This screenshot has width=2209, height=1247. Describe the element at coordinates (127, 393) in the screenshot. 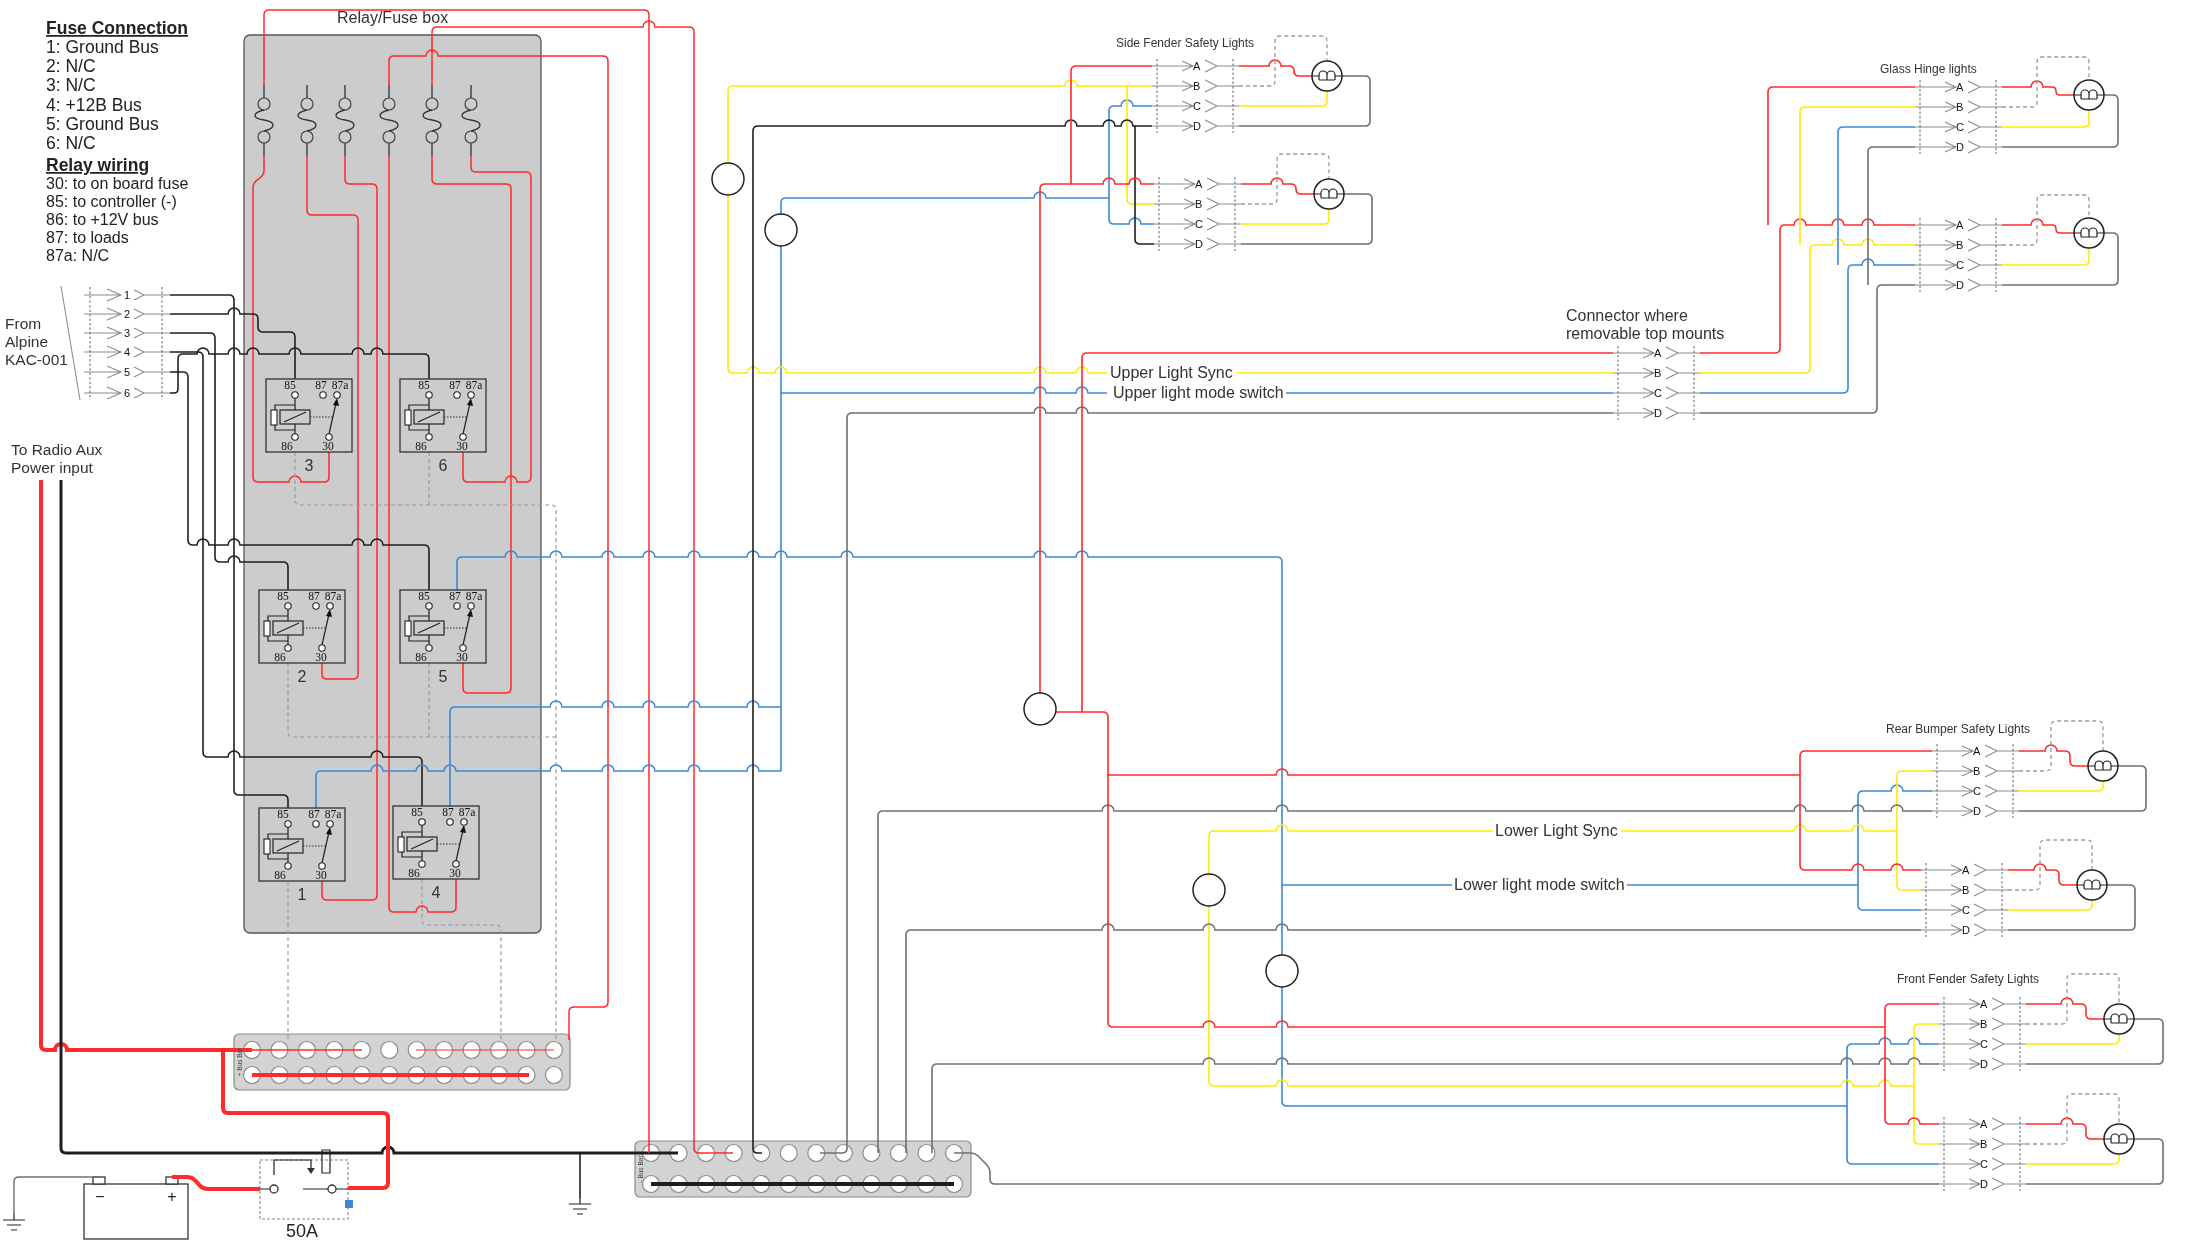

I see `pin-label: 6` at that location.